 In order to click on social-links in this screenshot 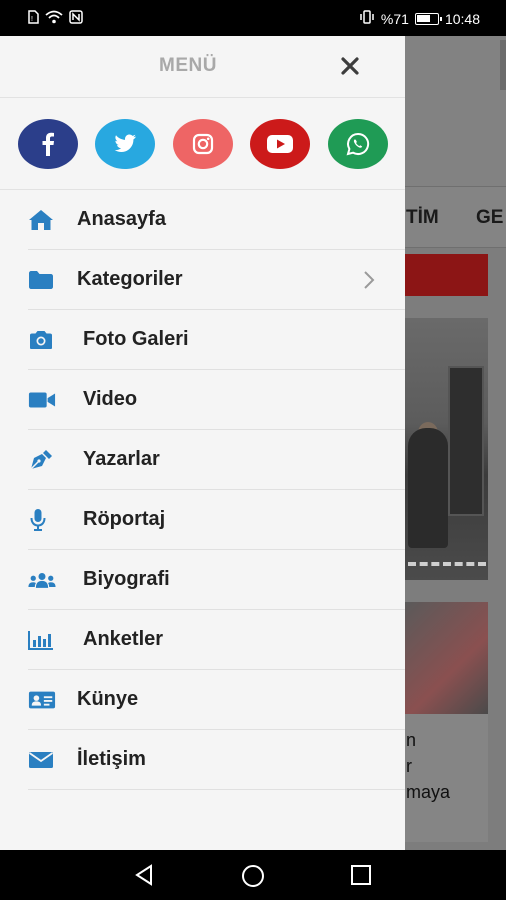, I will do `click(202, 144)`.